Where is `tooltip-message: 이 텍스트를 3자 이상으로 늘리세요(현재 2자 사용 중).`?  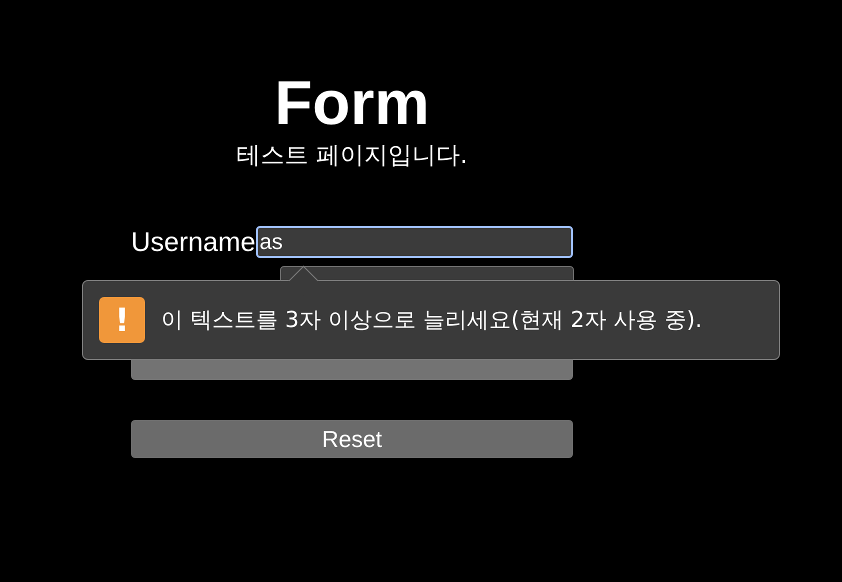 tooltip-message: 이 텍스트를 3자 이상으로 늘리세요(현재 2자 사용 중). is located at coordinates (431, 321).